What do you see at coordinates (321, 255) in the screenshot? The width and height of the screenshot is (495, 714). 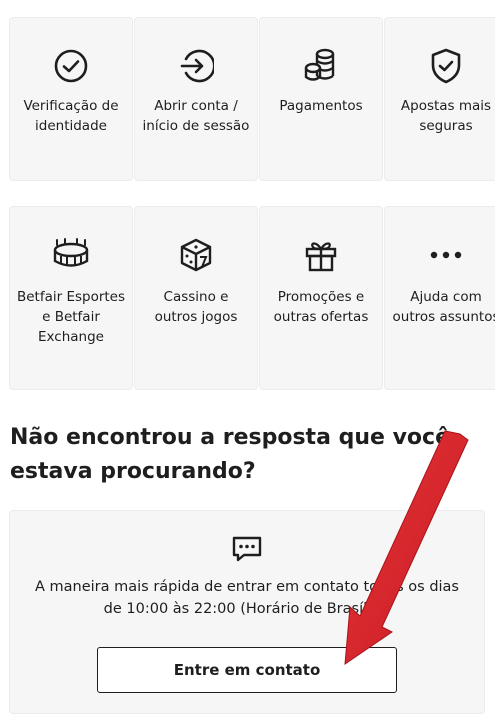 I see `gift-icon` at bounding box center [321, 255].